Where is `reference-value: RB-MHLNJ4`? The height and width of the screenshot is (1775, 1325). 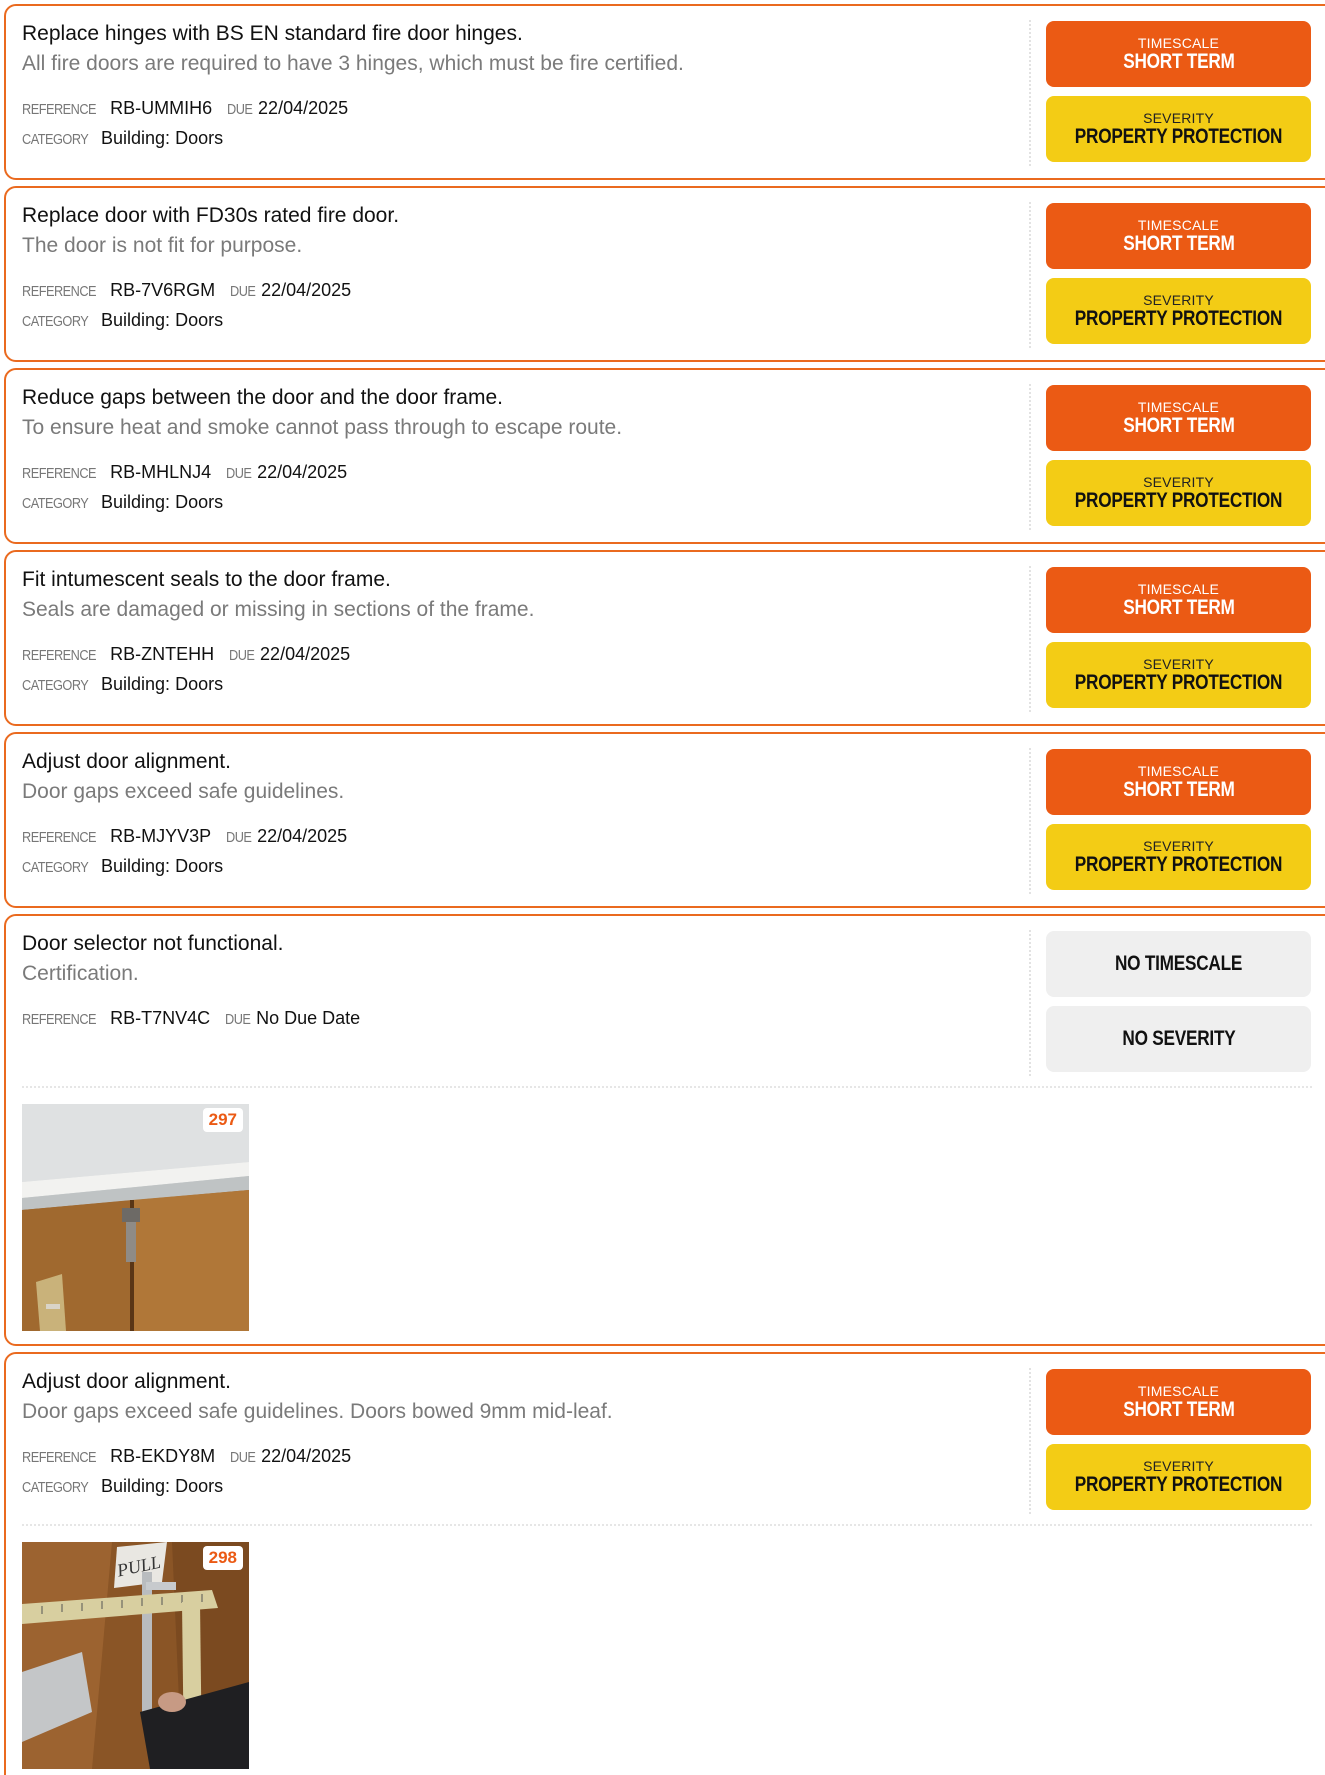 reference-value: RB-MHLNJ4 is located at coordinates (161, 472).